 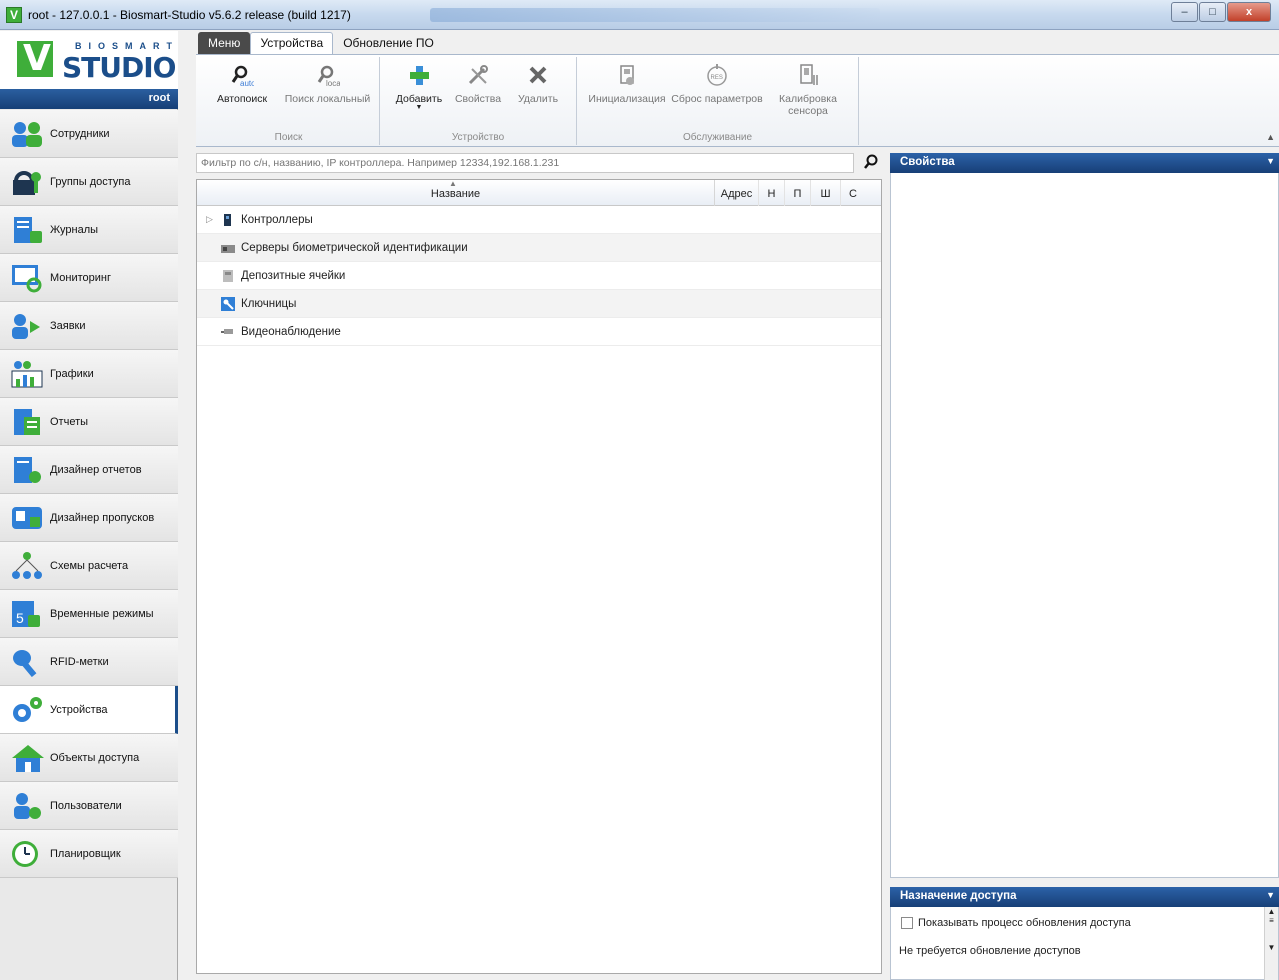 What do you see at coordinates (79, 709) in the screenshot?
I see `sidebar-item-label: Устройства` at bounding box center [79, 709].